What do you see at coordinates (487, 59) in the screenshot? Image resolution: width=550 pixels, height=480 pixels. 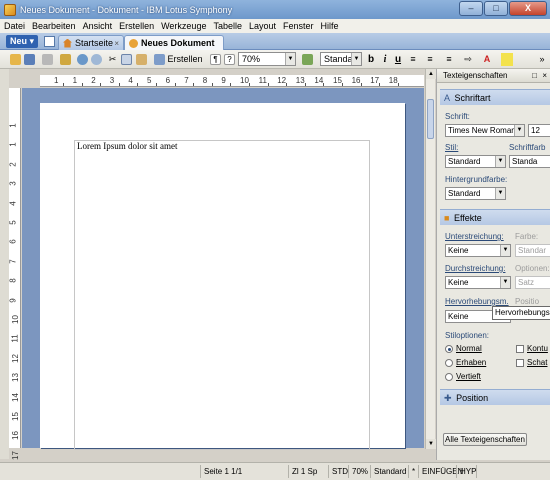 I see `text-color-icon: A` at bounding box center [487, 59].